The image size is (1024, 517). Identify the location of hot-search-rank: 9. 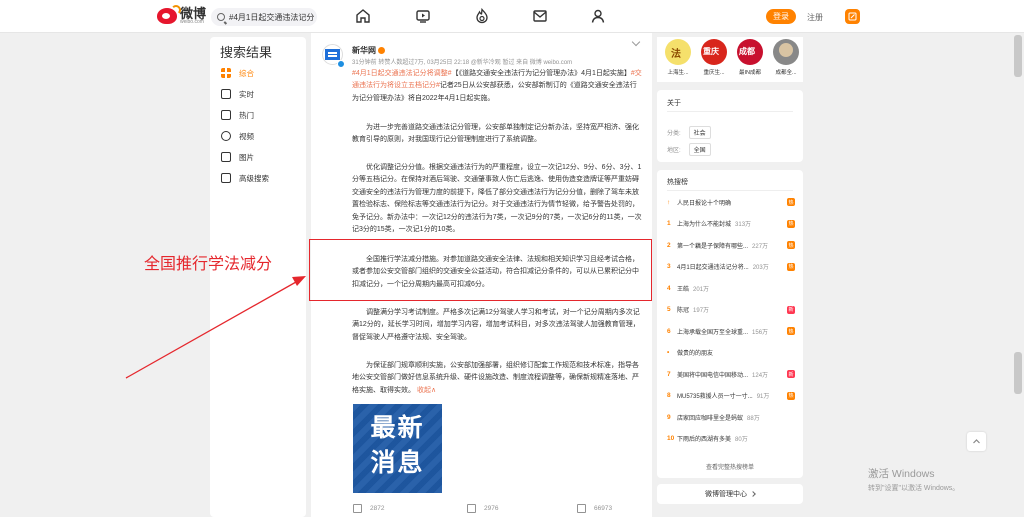
(669, 417).